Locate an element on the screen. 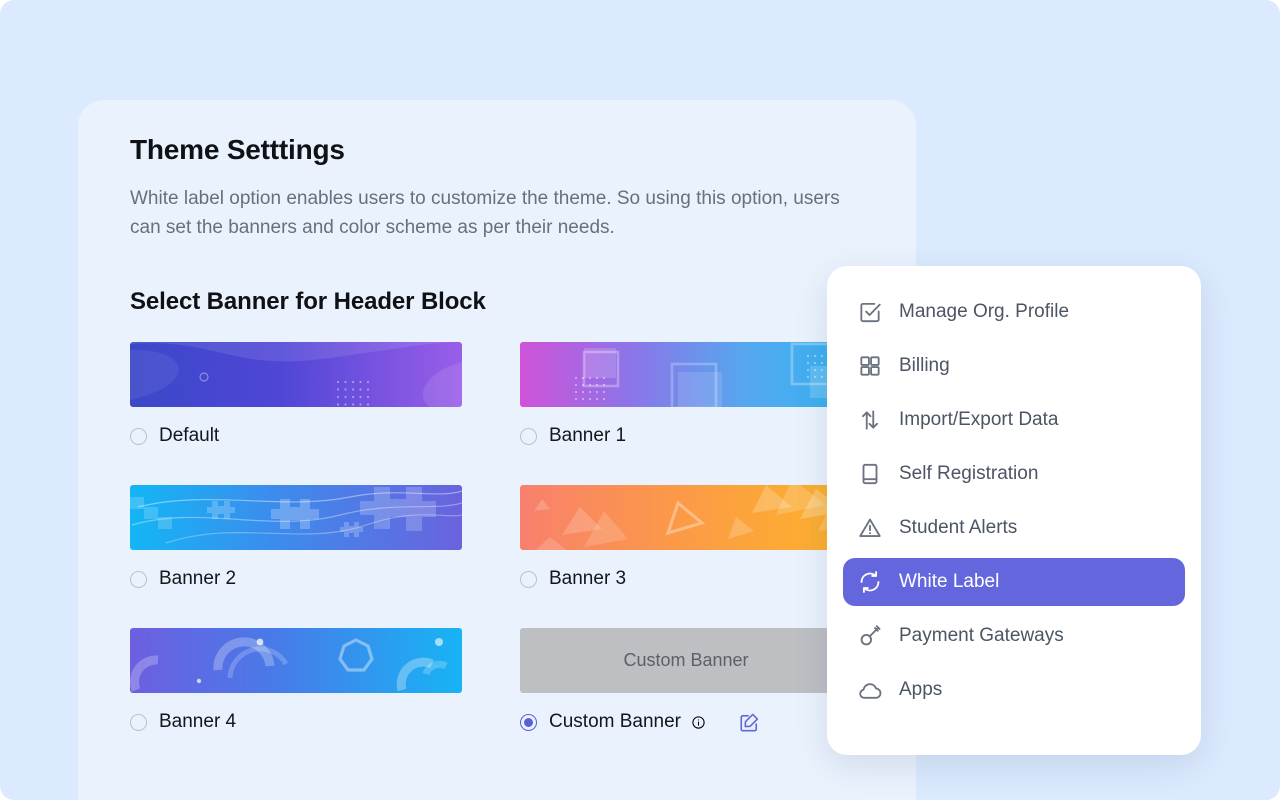  menu-item-label: Apps is located at coordinates (921, 689).